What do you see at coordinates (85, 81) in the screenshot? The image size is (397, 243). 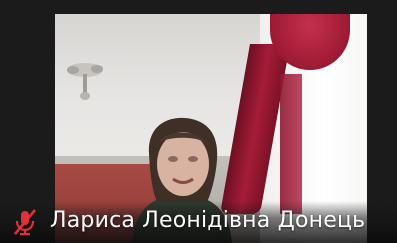 I see `chandelier` at bounding box center [85, 81].